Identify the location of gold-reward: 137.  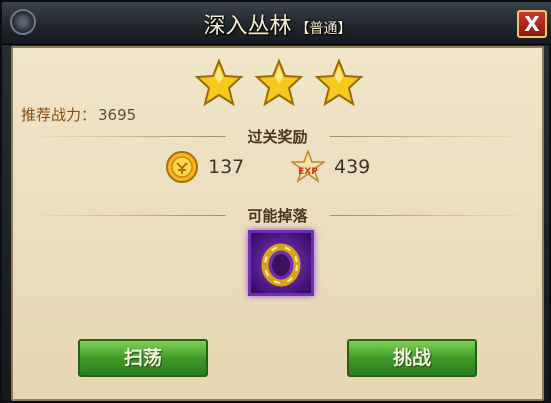
(210, 167).